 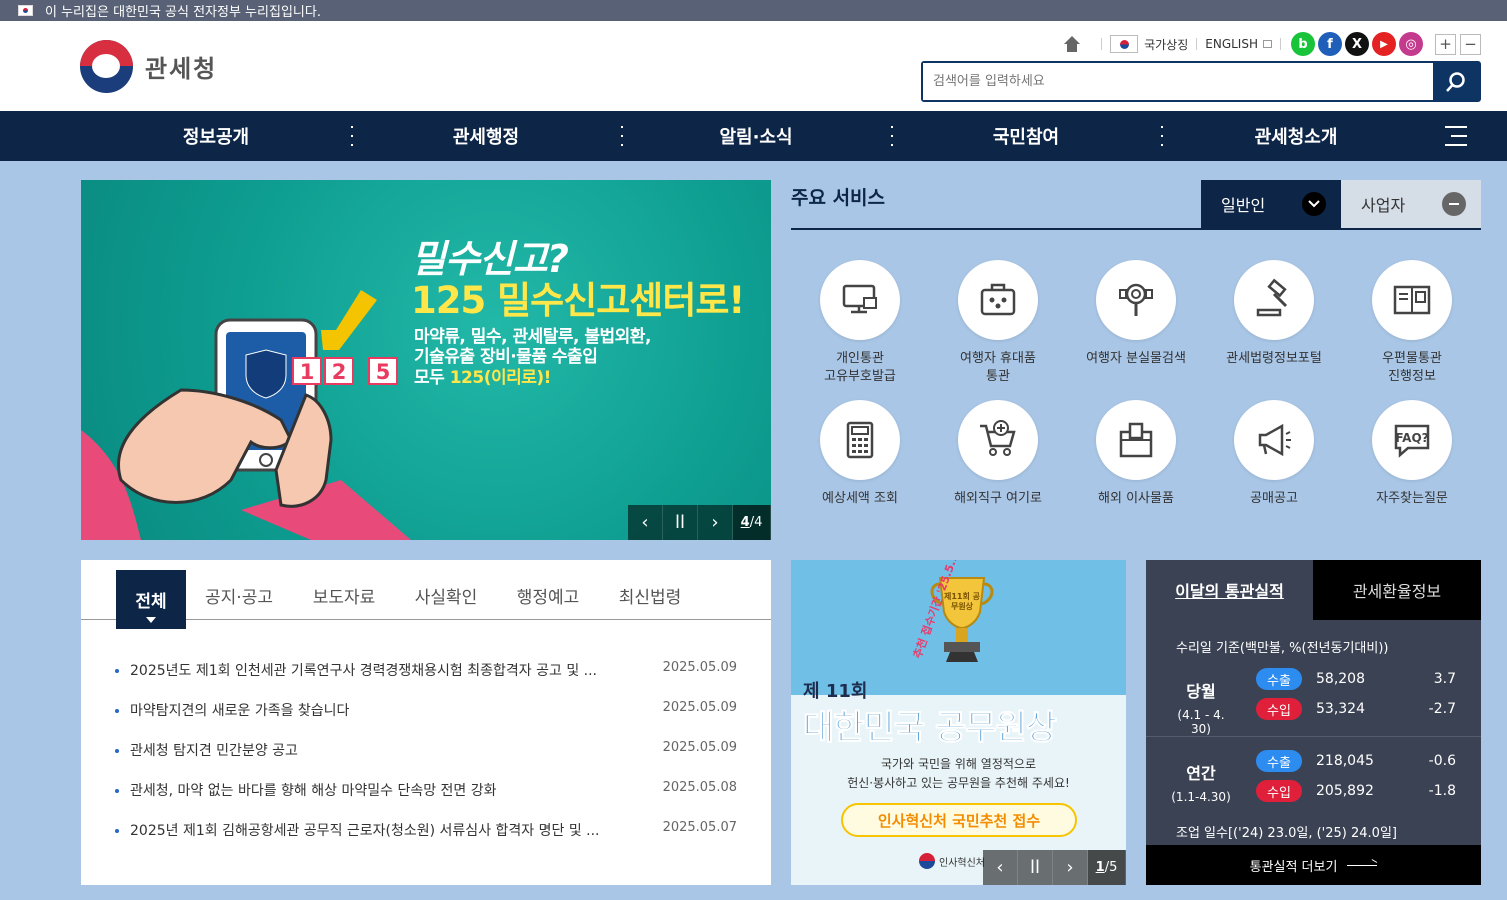 What do you see at coordinates (239, 595) in the screenshot?
I see `tab-notices: 공지·공고` at bounding box center [239, 595].